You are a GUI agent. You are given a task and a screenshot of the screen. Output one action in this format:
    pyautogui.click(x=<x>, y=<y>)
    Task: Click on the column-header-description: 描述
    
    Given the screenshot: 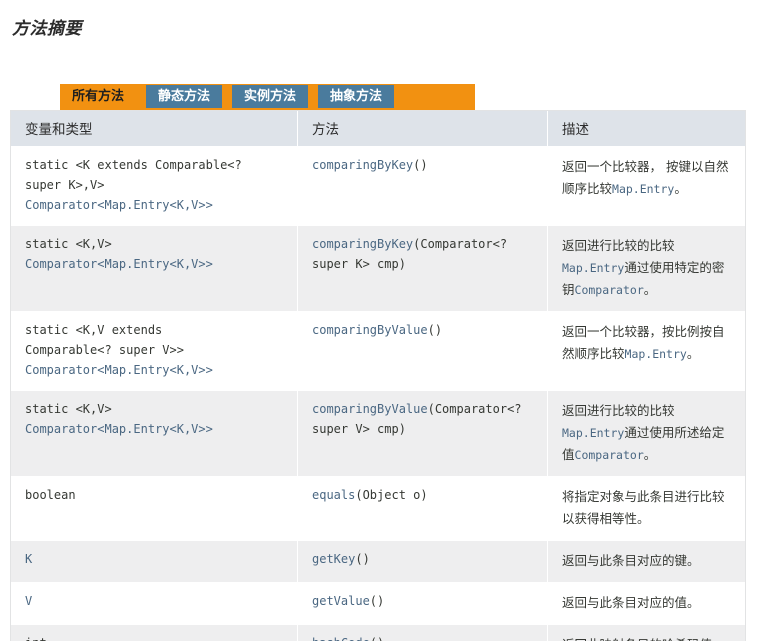 What is the action you would take?
    pyautogui.click(x=646, y=129)
    